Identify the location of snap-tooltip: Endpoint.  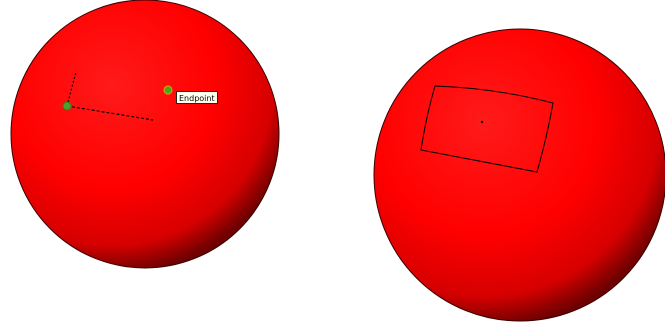
(197, 97).